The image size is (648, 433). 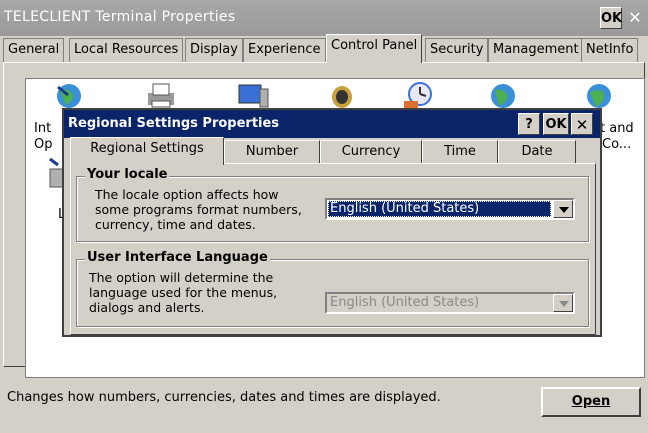 I want to click on dialog-title: Regional Settings Properties, so click(x=174, y=123).